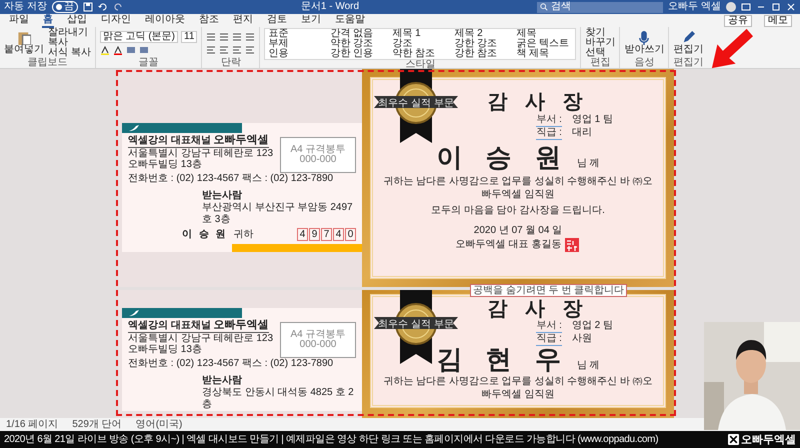 The width and height of the screenshot is (800, 448). Describe the element at coordinates (250, 37) in the screenshot. I see `sort-icon` at that location.